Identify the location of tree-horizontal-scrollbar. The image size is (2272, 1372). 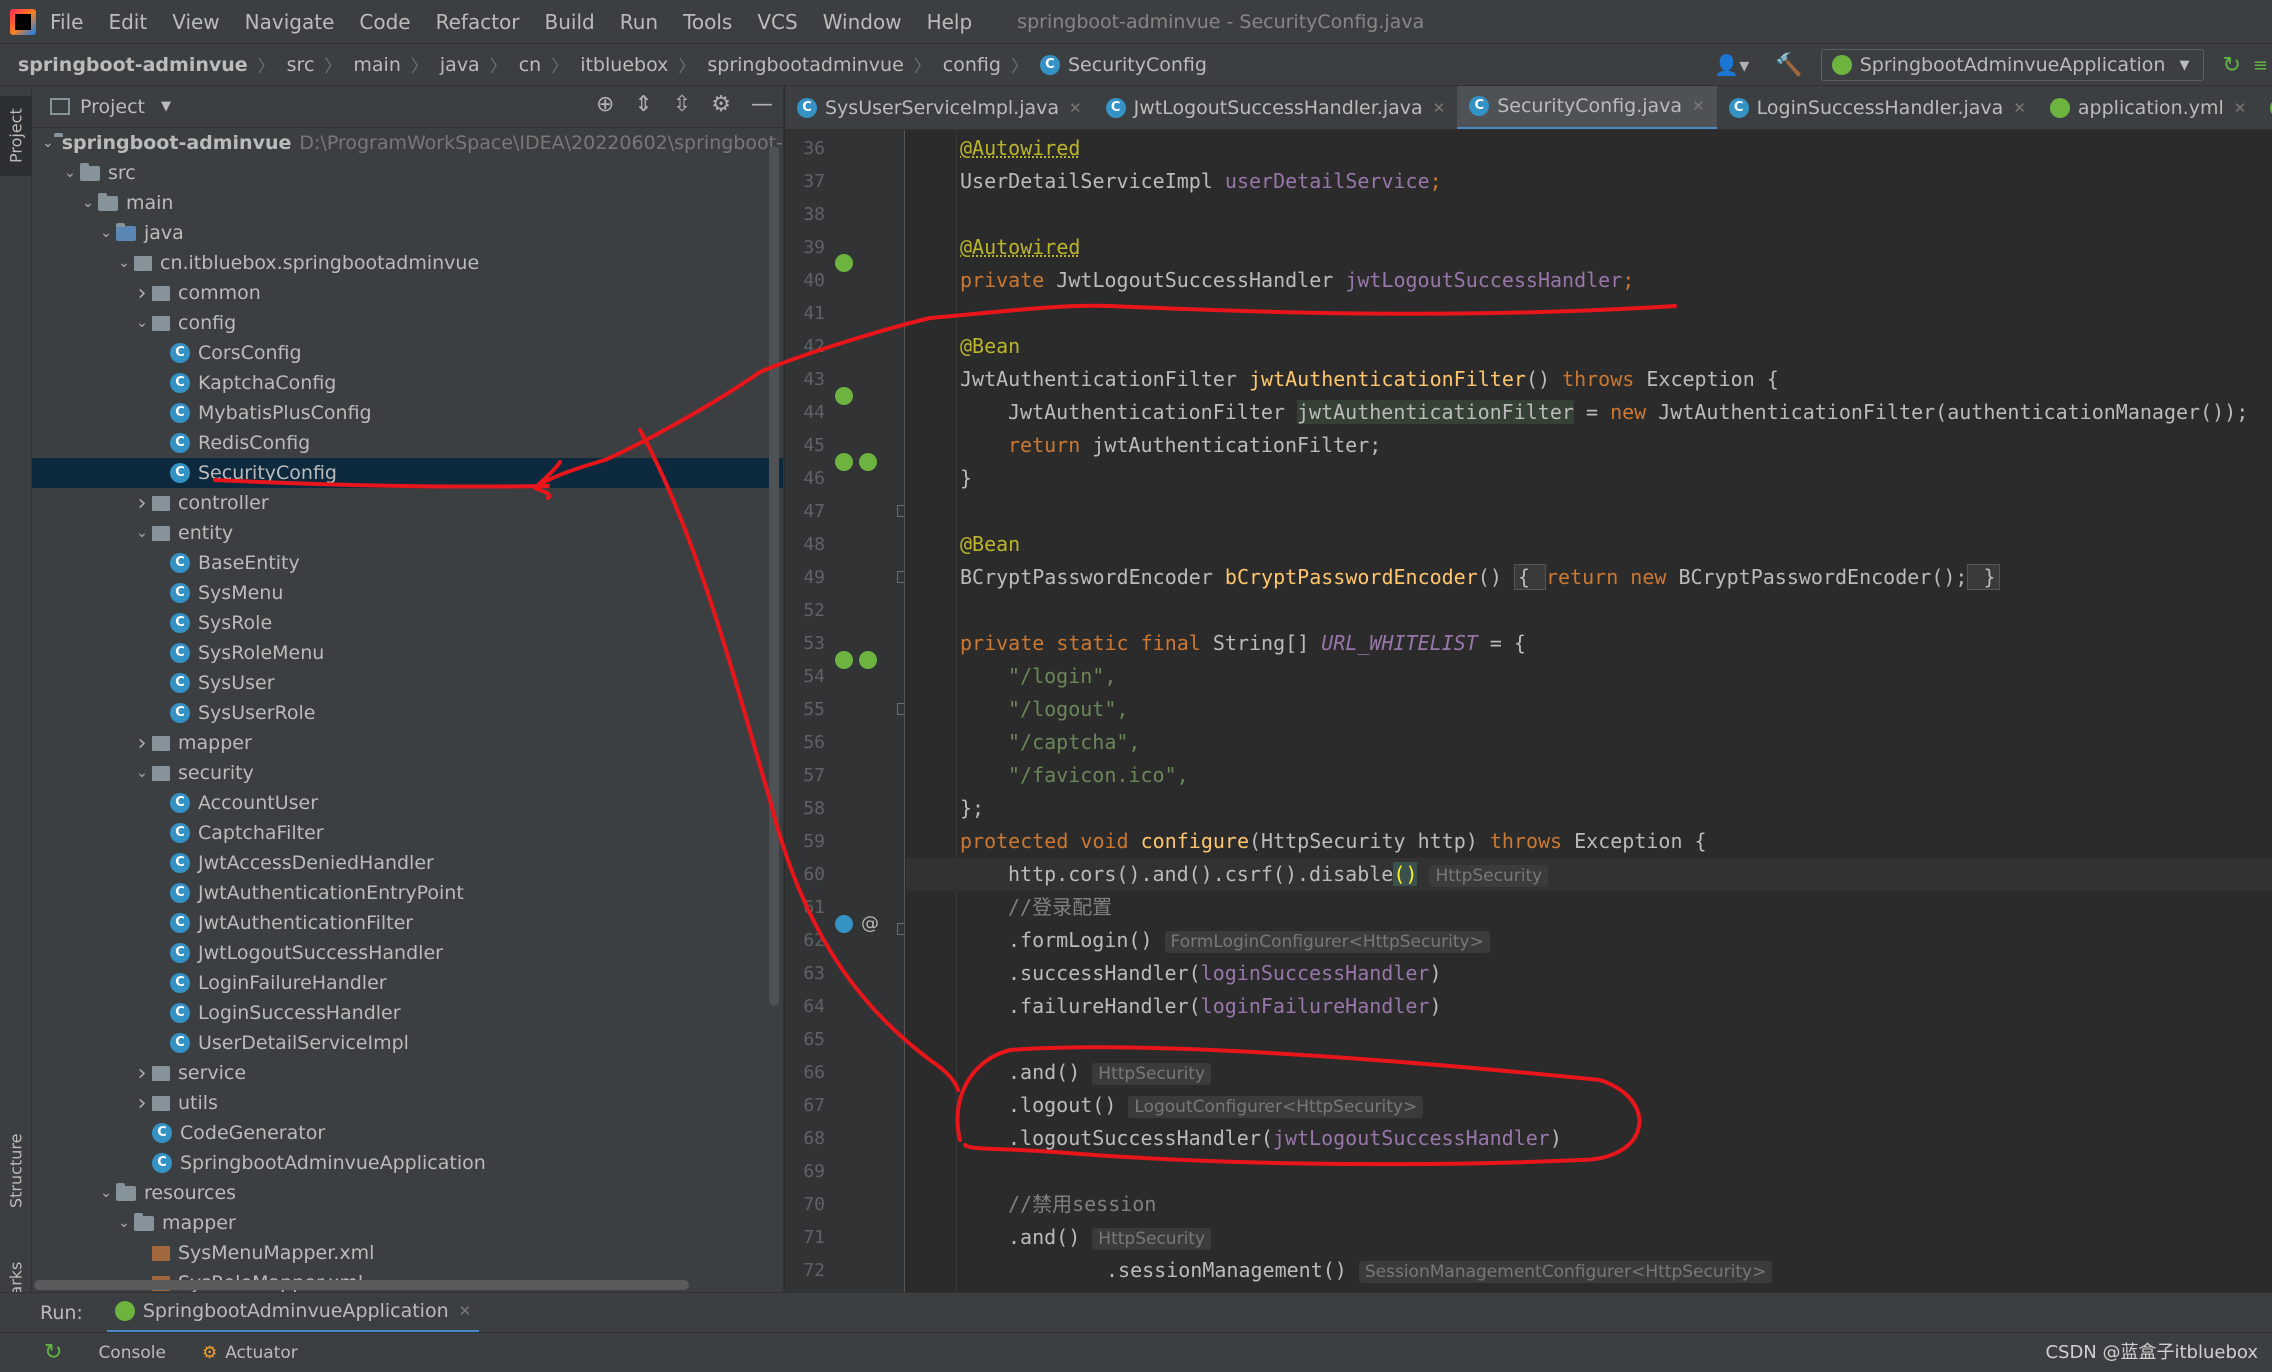
(361, 1285).